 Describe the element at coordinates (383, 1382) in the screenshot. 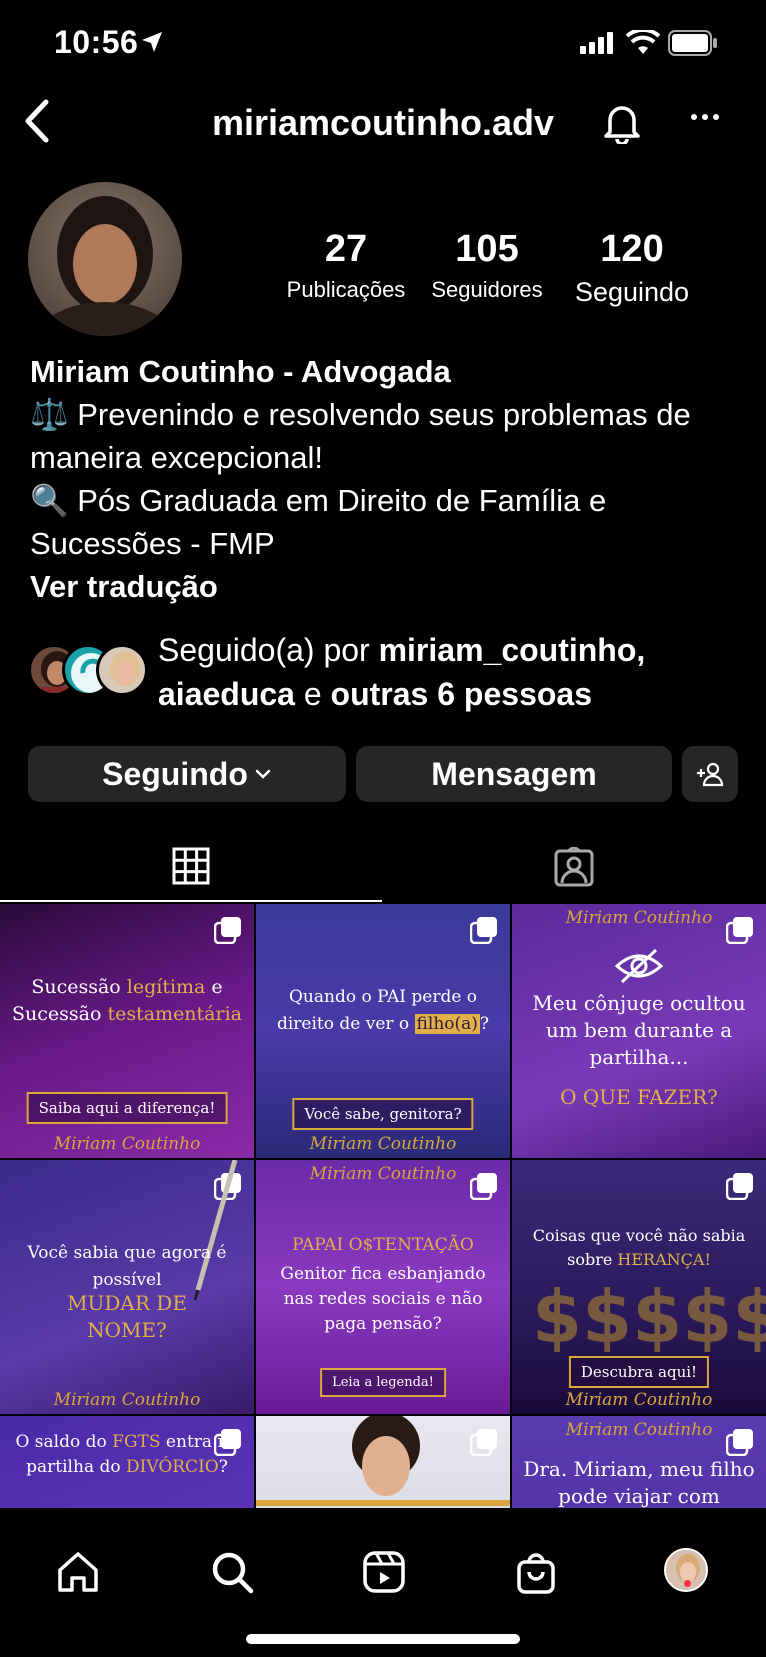

I see `post-5-button: Leia a legenda!` at that location.